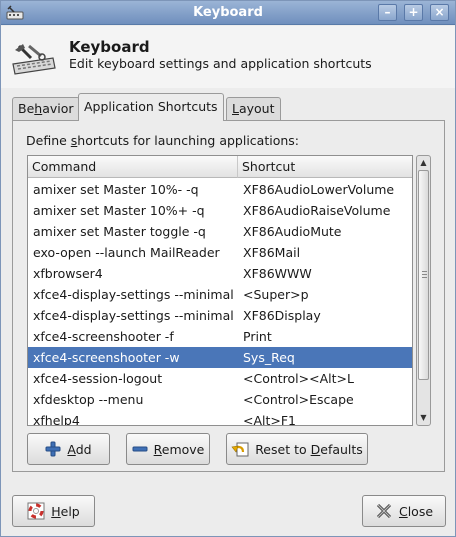  Describe the element at coordinates (70, 511) in the screenshot. I see `help-label-rest: elp` at that location.